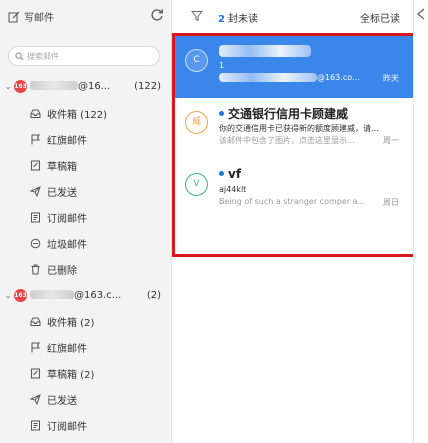  I want to click on folder-inbox: 收件箱 (122), so click(86, 113).